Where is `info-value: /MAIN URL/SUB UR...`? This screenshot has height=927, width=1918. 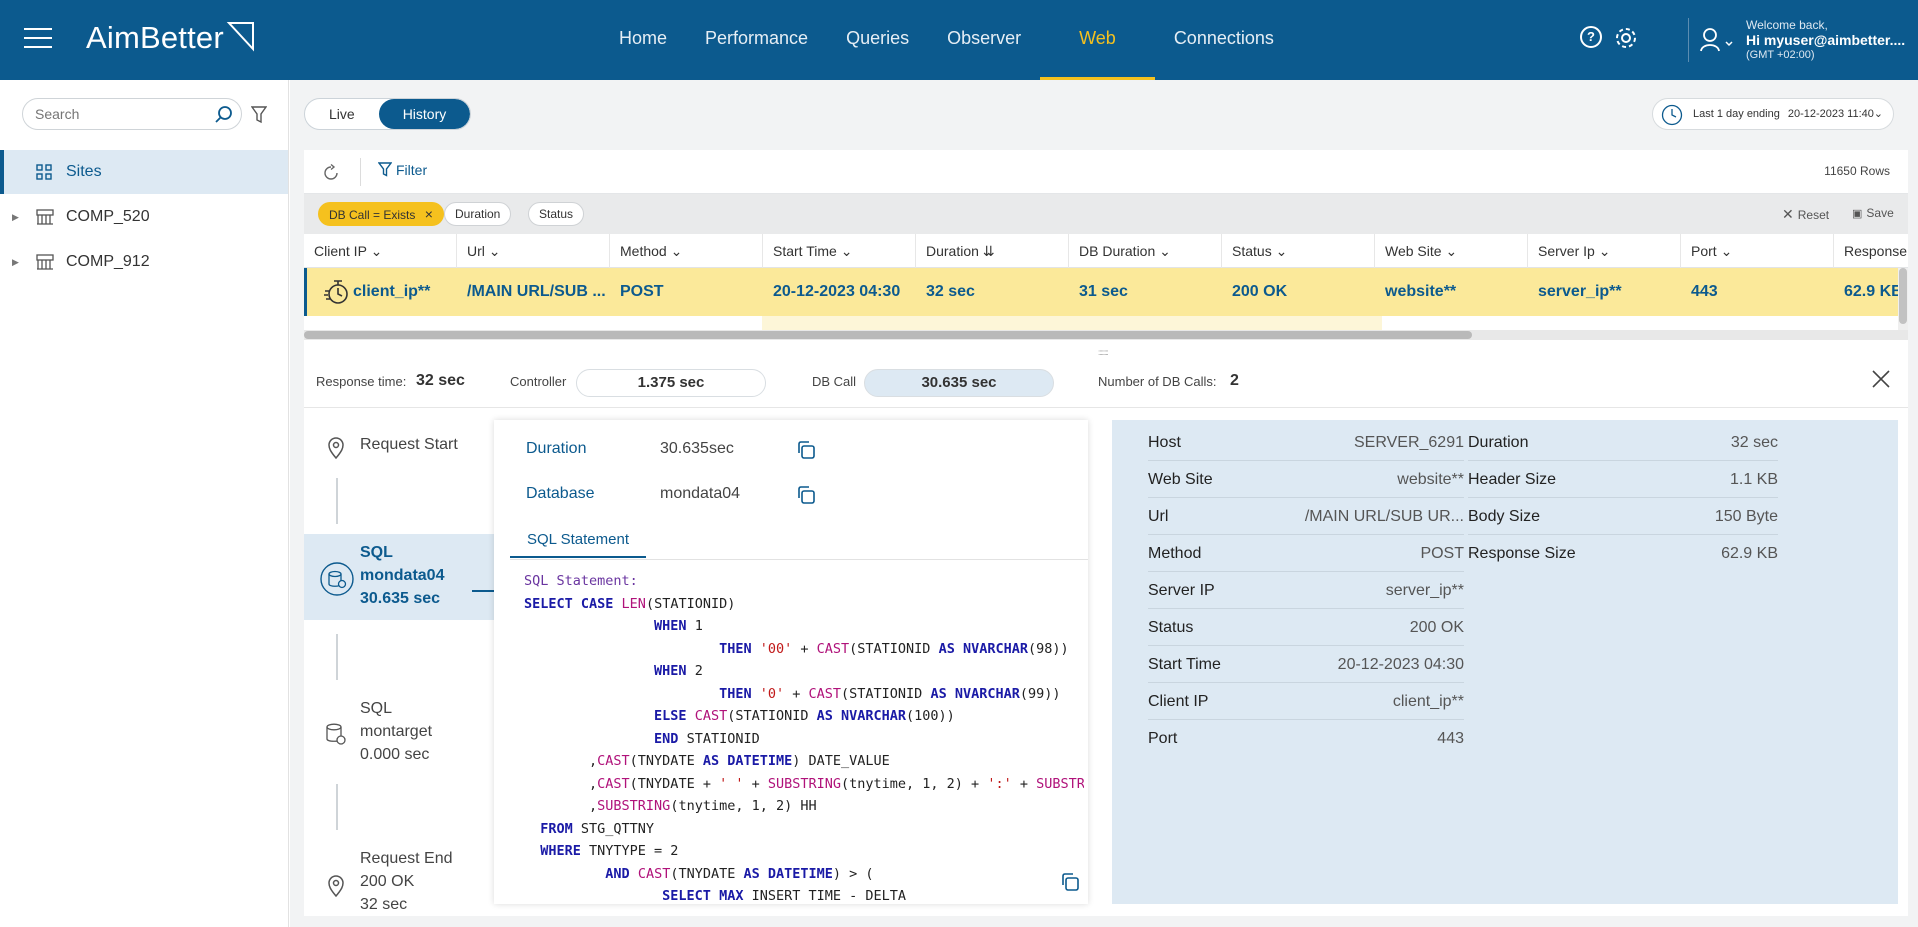 info-value: /MAIN URL/SUB UR... is located at coordinates (1384, 516).